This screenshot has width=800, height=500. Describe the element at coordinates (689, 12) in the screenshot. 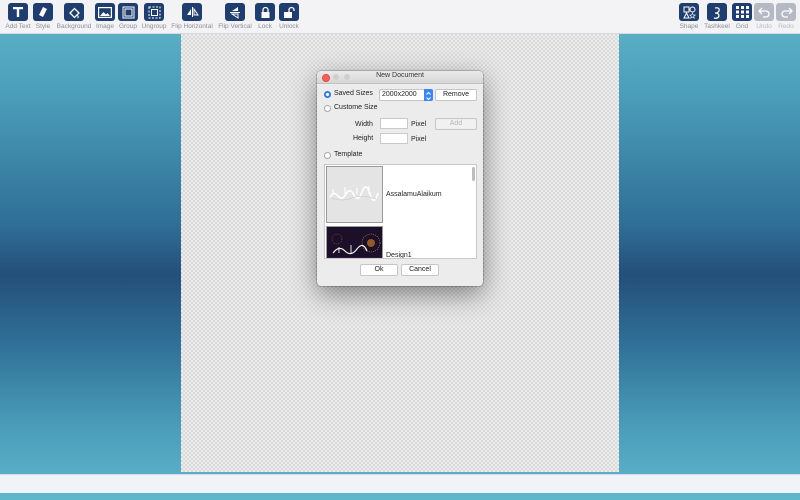

I see `shape-icon` at that location.